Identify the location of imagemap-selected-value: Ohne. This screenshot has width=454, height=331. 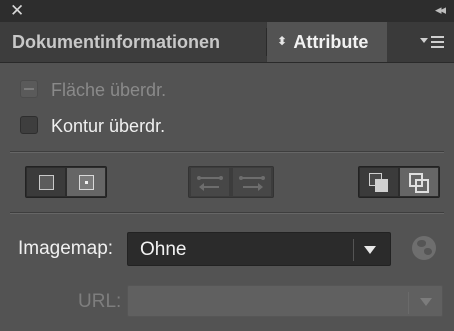
(163, 249).